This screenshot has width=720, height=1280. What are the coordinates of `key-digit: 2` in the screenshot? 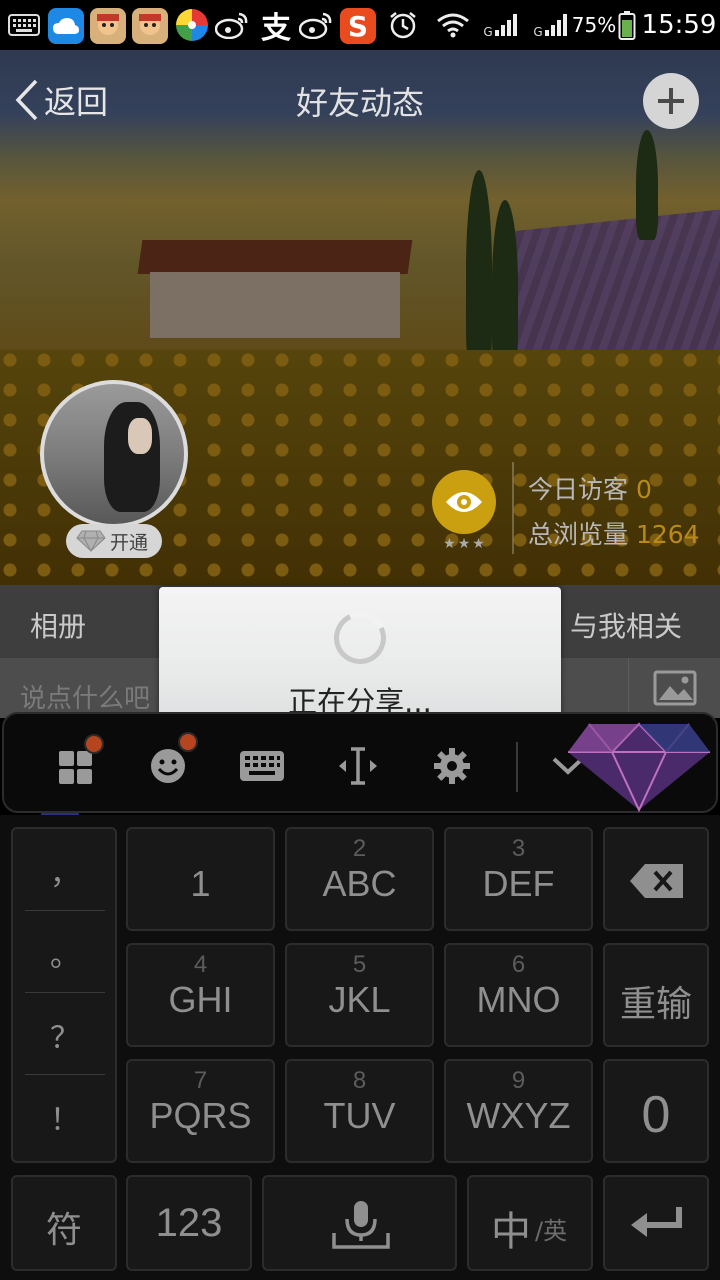 It's located at (359, 848).